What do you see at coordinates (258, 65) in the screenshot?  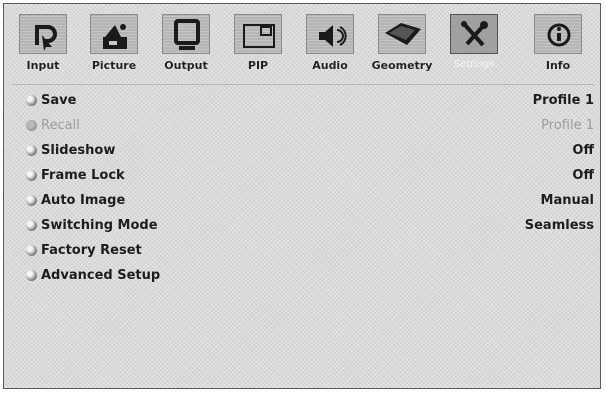 I see `tab-pip-label: PIP` at bounding box center [258, 65].